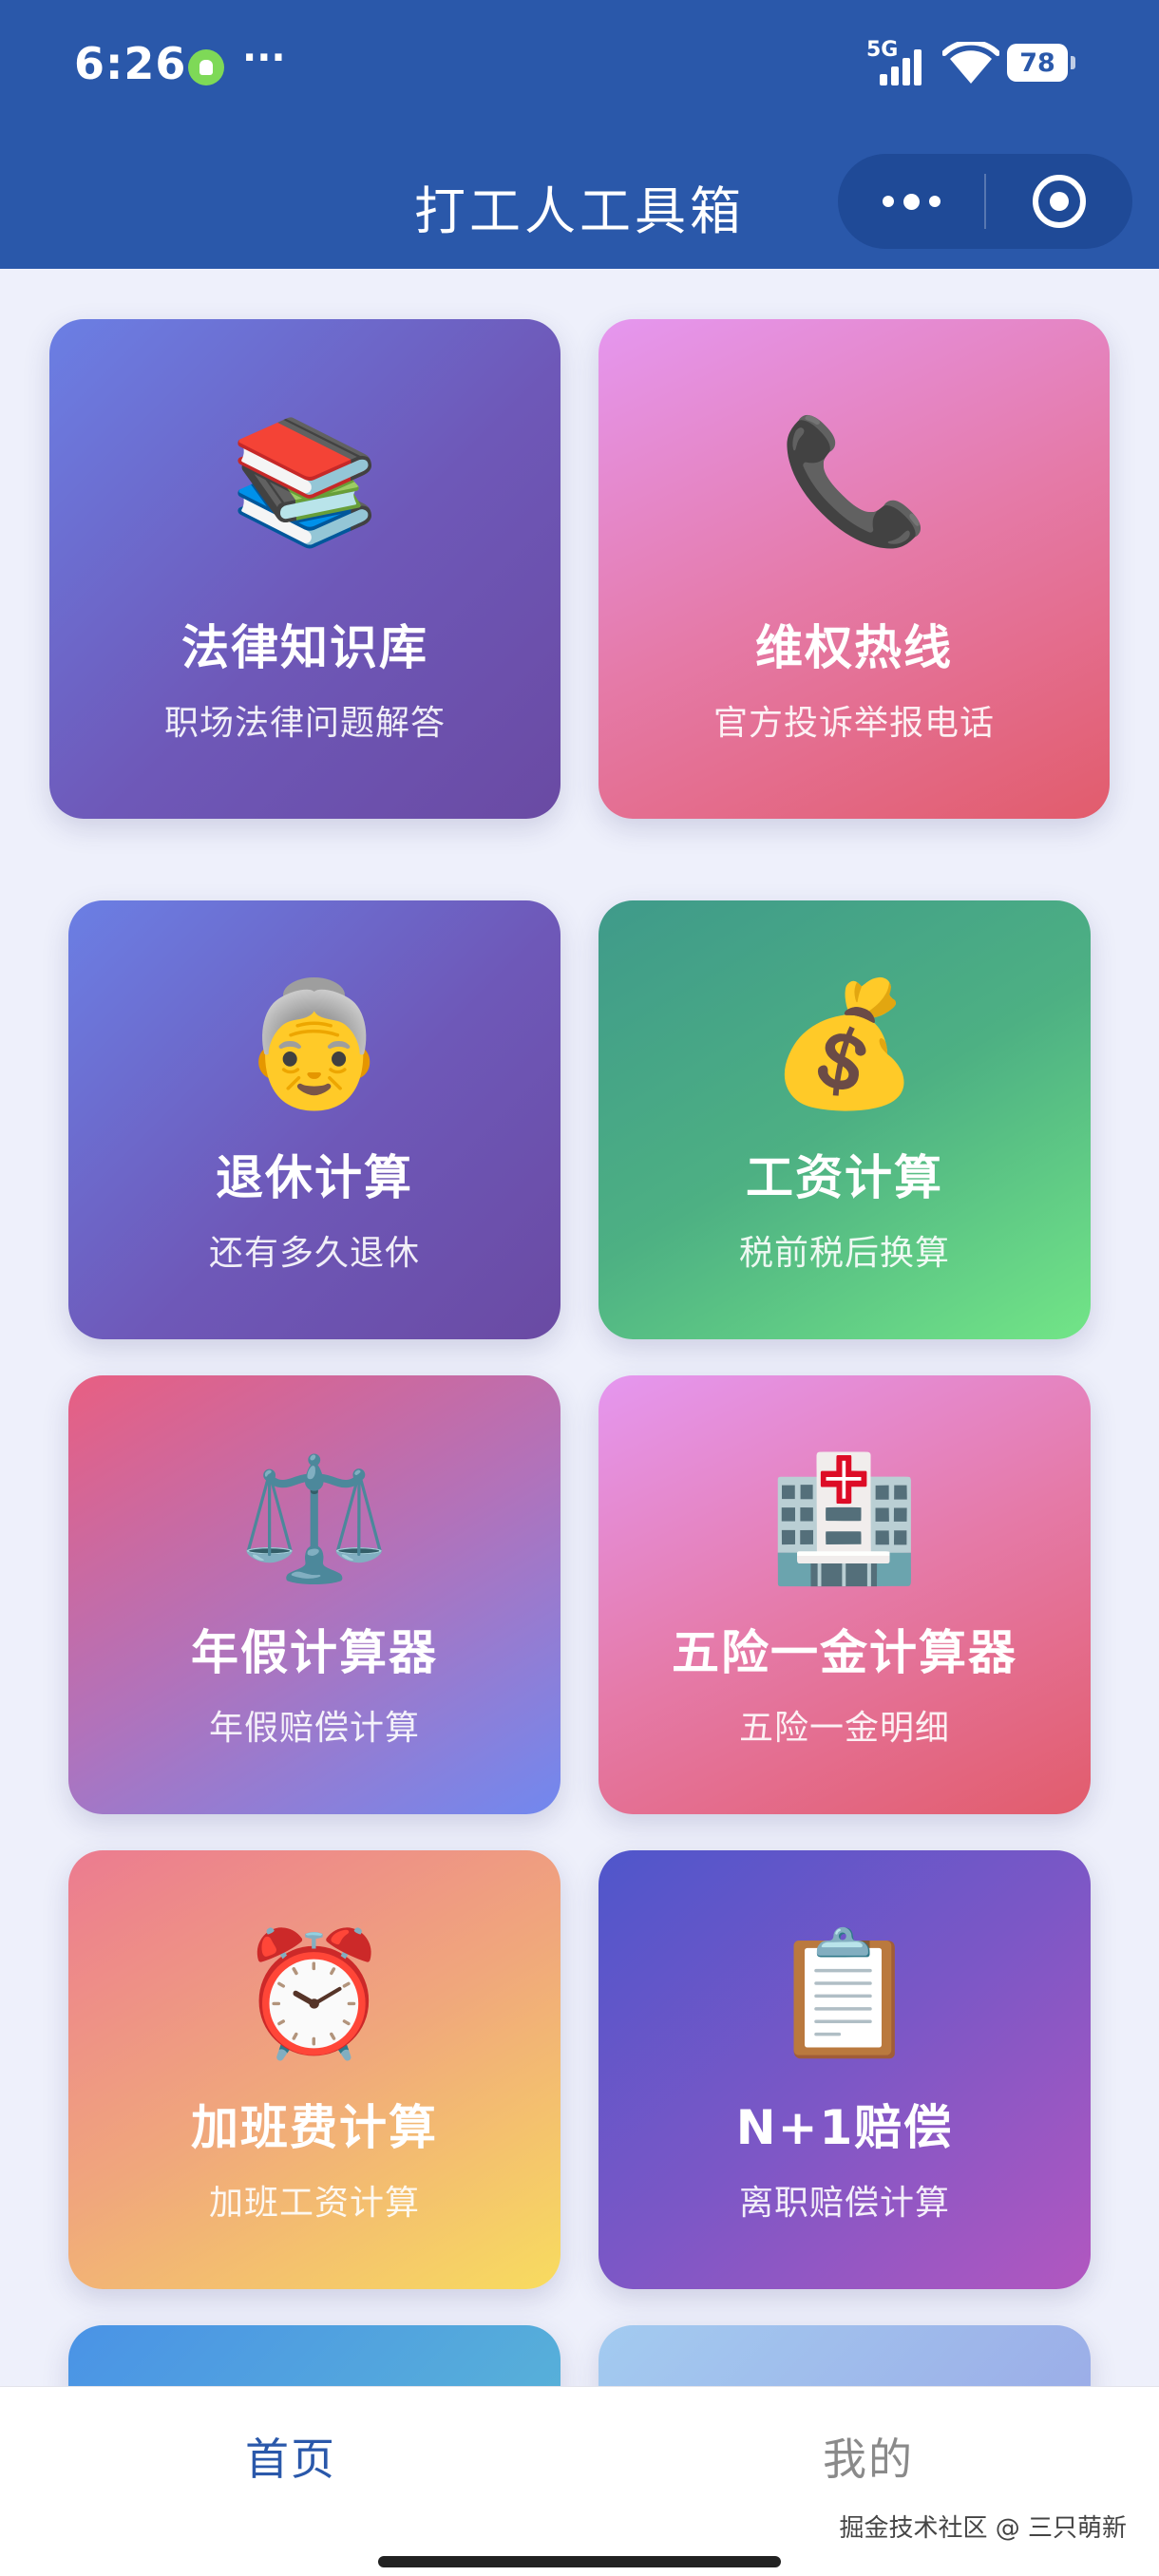 The height and width of the screenshot is (2576, 1159). What do you see at coordinates (901, 66) in the screenshot?
I see `signal-icon` at bounding box center [901, 66].